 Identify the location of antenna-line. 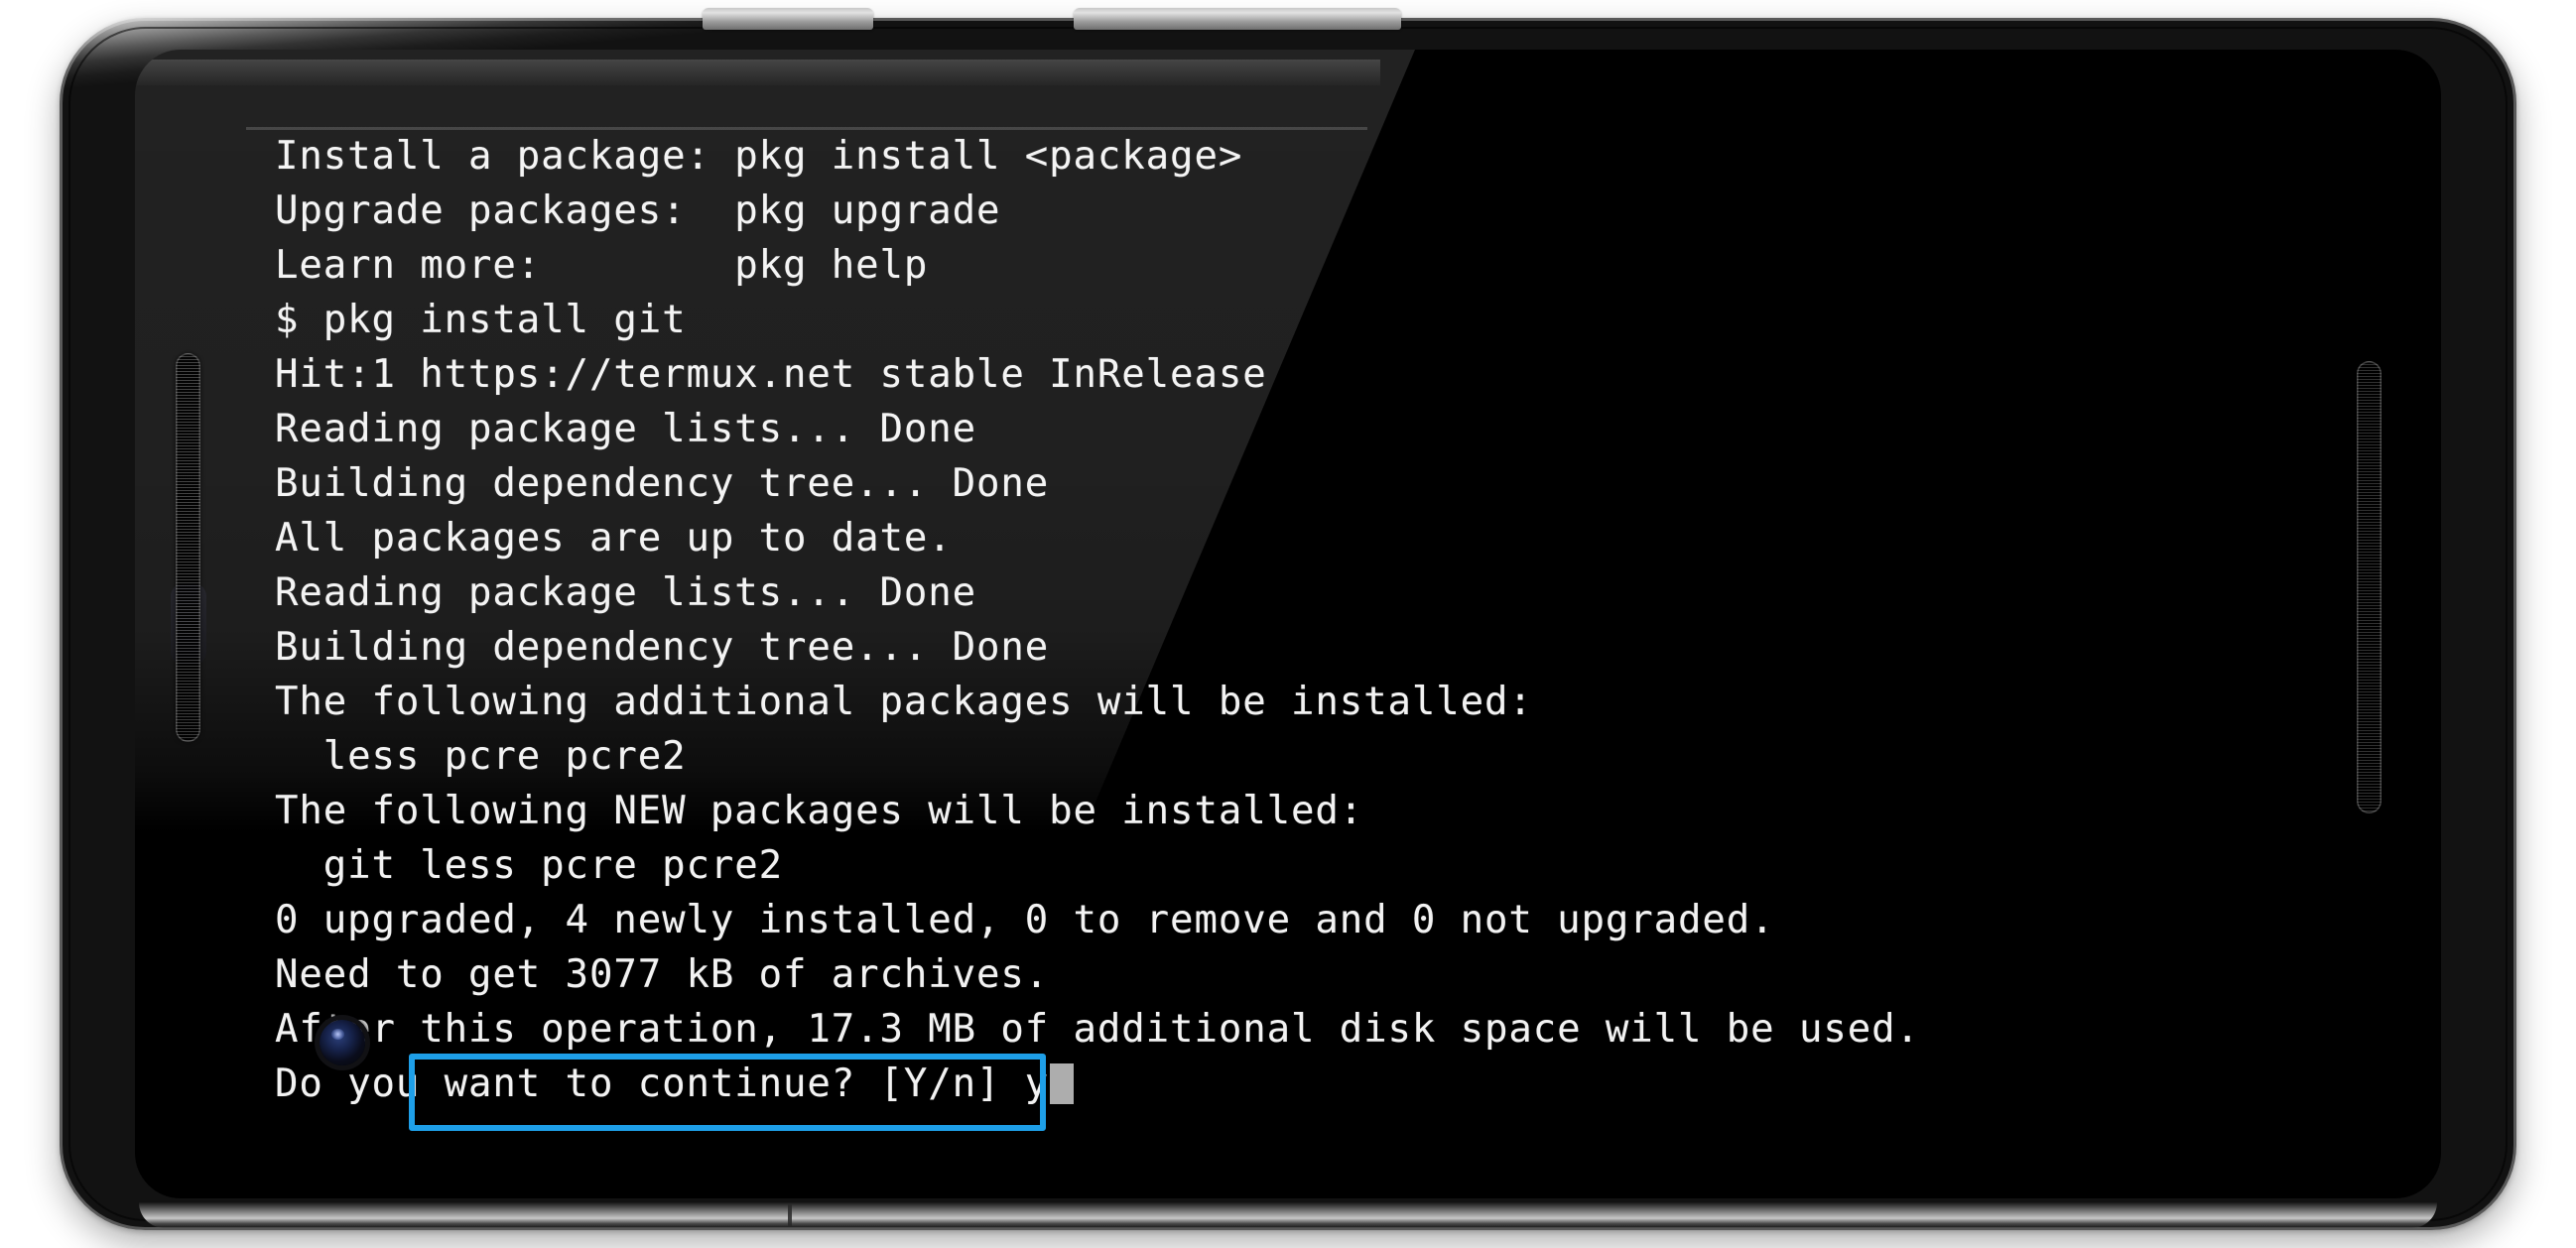
(790, 1215).